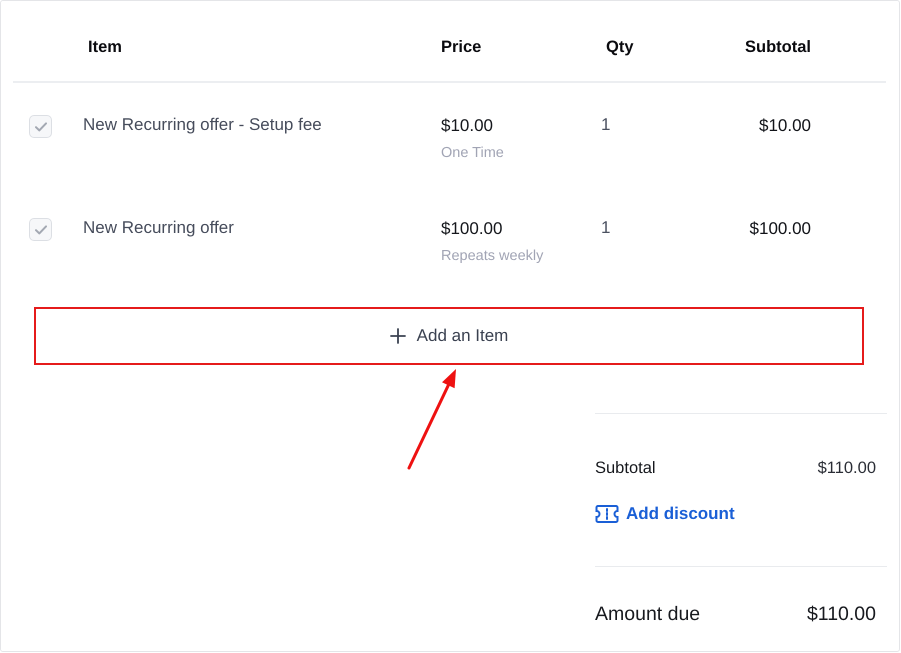 Image resolution: width=901 pixels, height=653 pixels. Describe the element at coordinates (625, 468) in the screenshot. I see `subtotal-label: Subtotal` at that location.